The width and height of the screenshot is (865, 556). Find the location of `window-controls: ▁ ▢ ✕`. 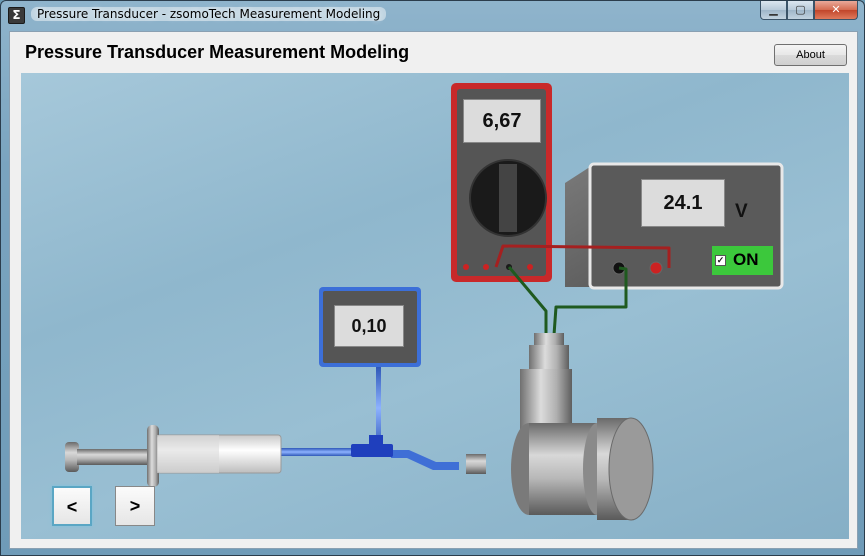

window-controls: ▁ ▢ ✕ is located at coordinates (809, 10).